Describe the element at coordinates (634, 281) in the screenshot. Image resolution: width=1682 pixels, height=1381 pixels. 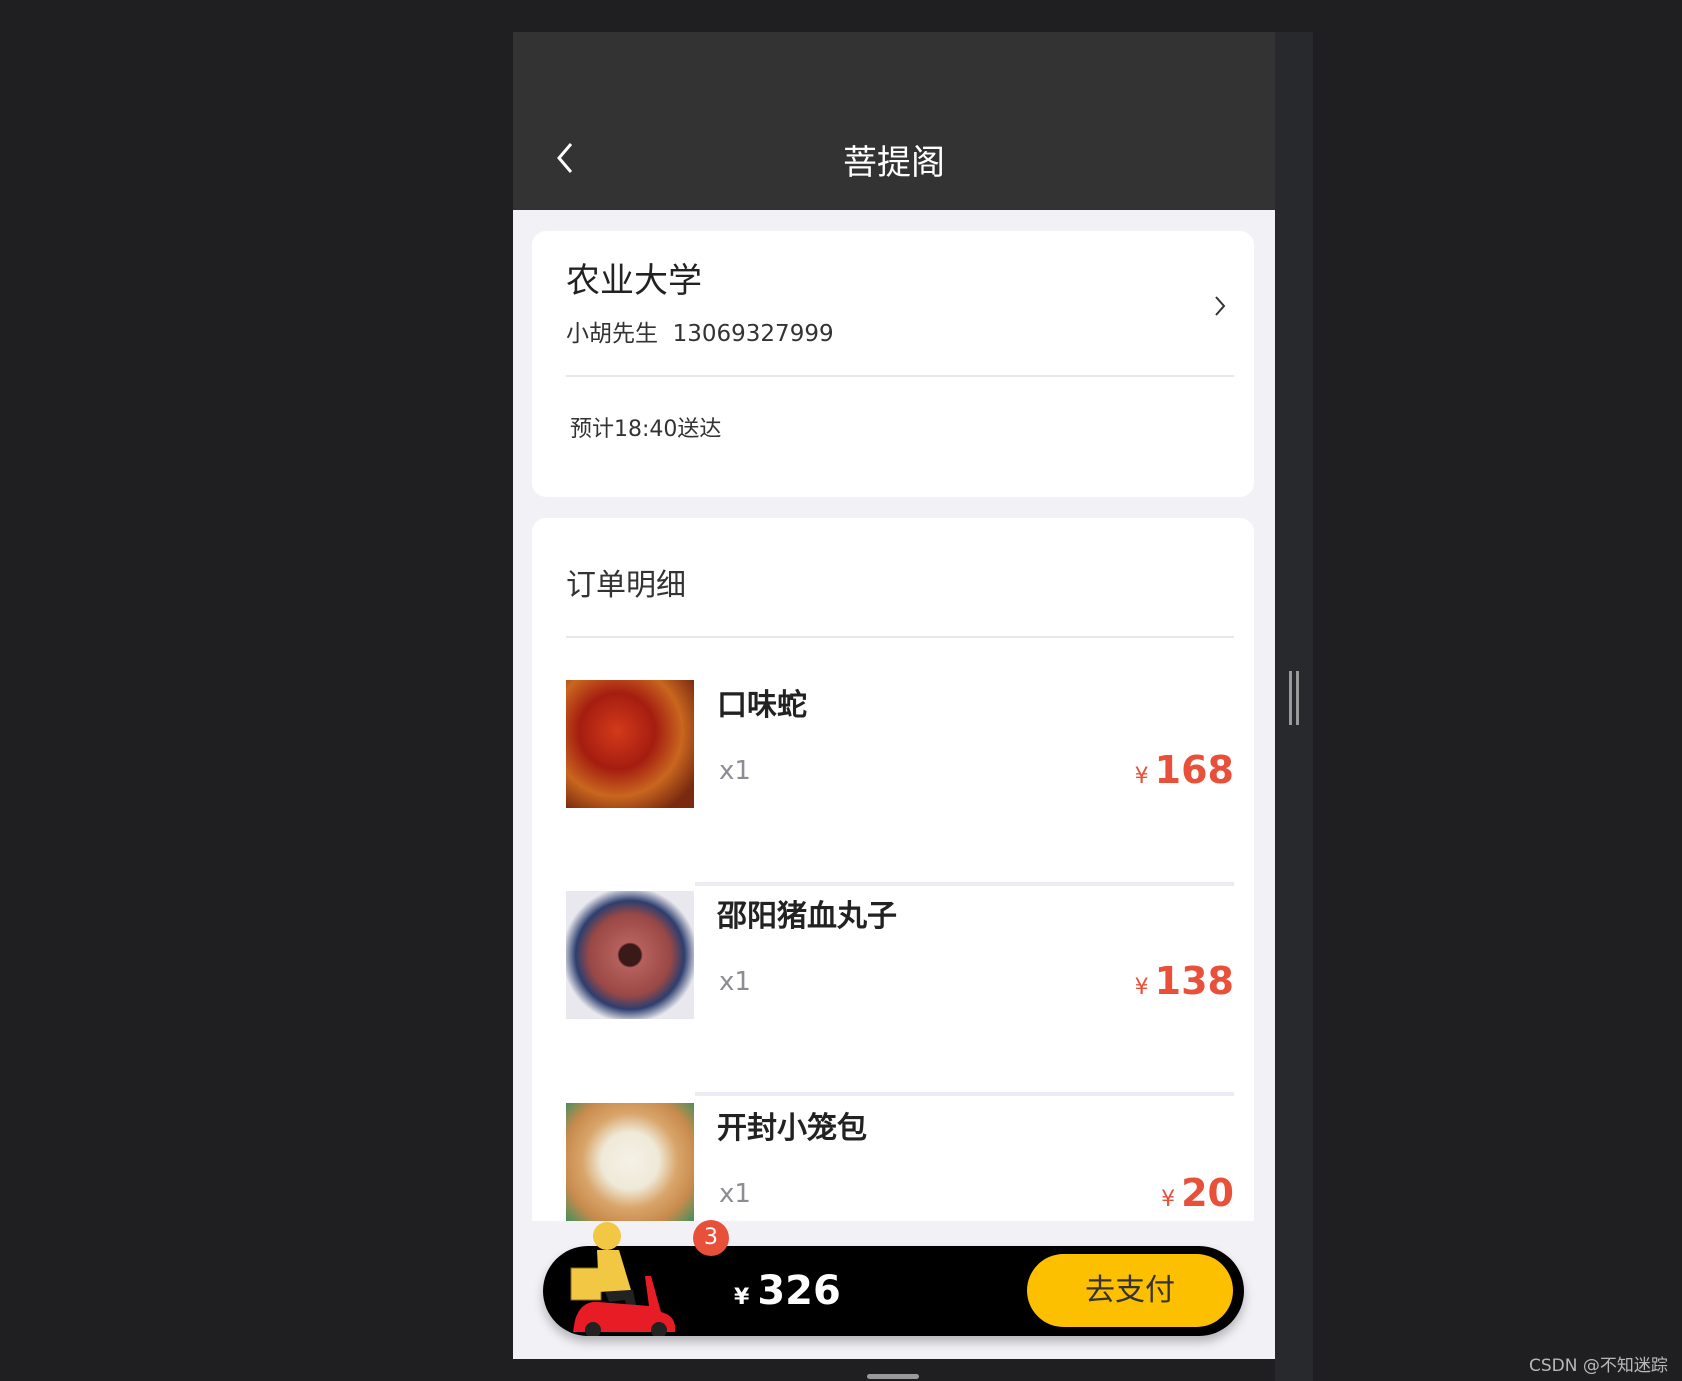
I see `address-name: 农业大学` at that location.